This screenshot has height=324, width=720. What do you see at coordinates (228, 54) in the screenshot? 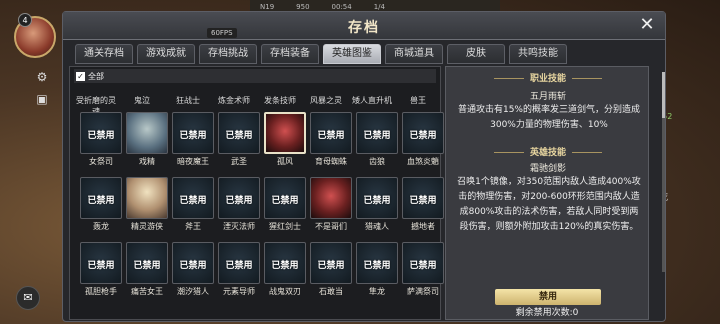
I see `tab-save-challenge: 存档挑战` at bounding box center [228, 54].